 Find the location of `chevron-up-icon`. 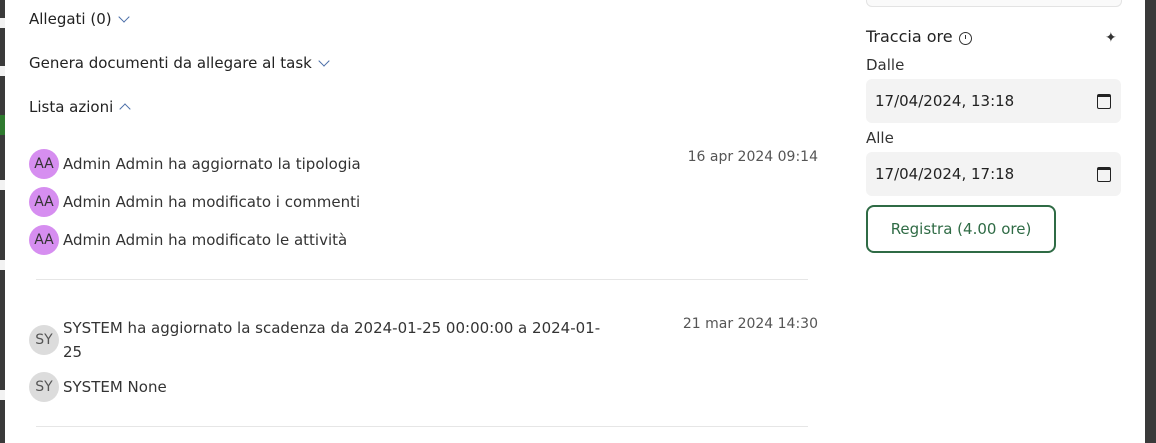

chevron-up-icon is located at coordinates (125, 109).